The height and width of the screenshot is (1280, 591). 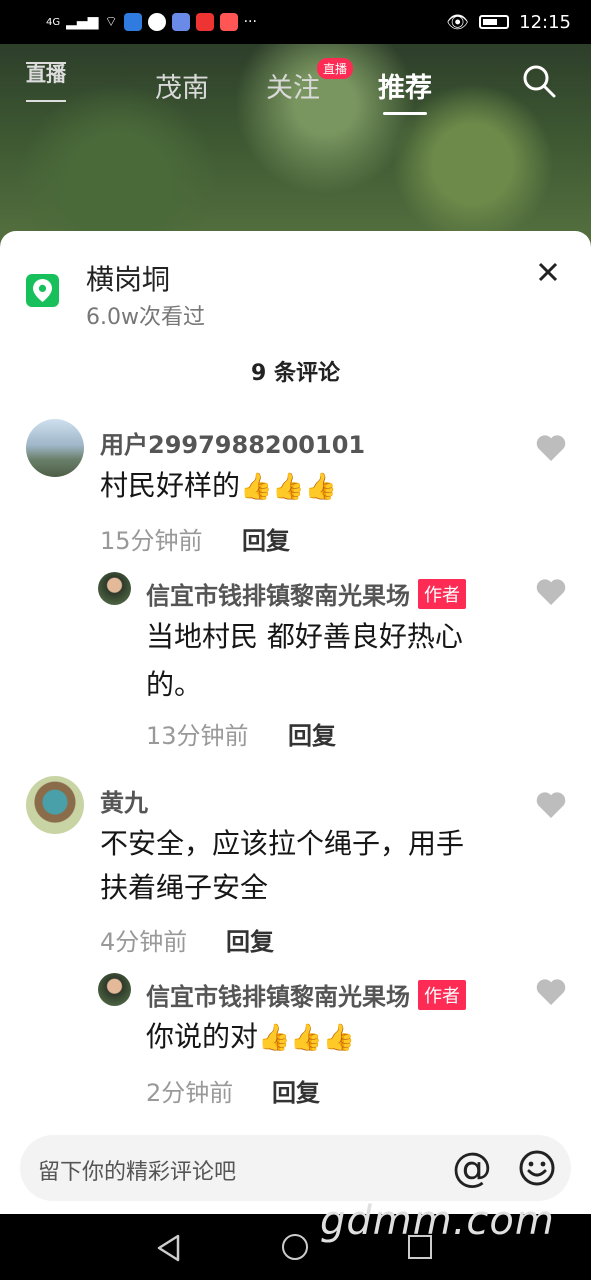 I want to click on top-nav: 直播 茂南 关注 推荐, so click(x=295, y=82).